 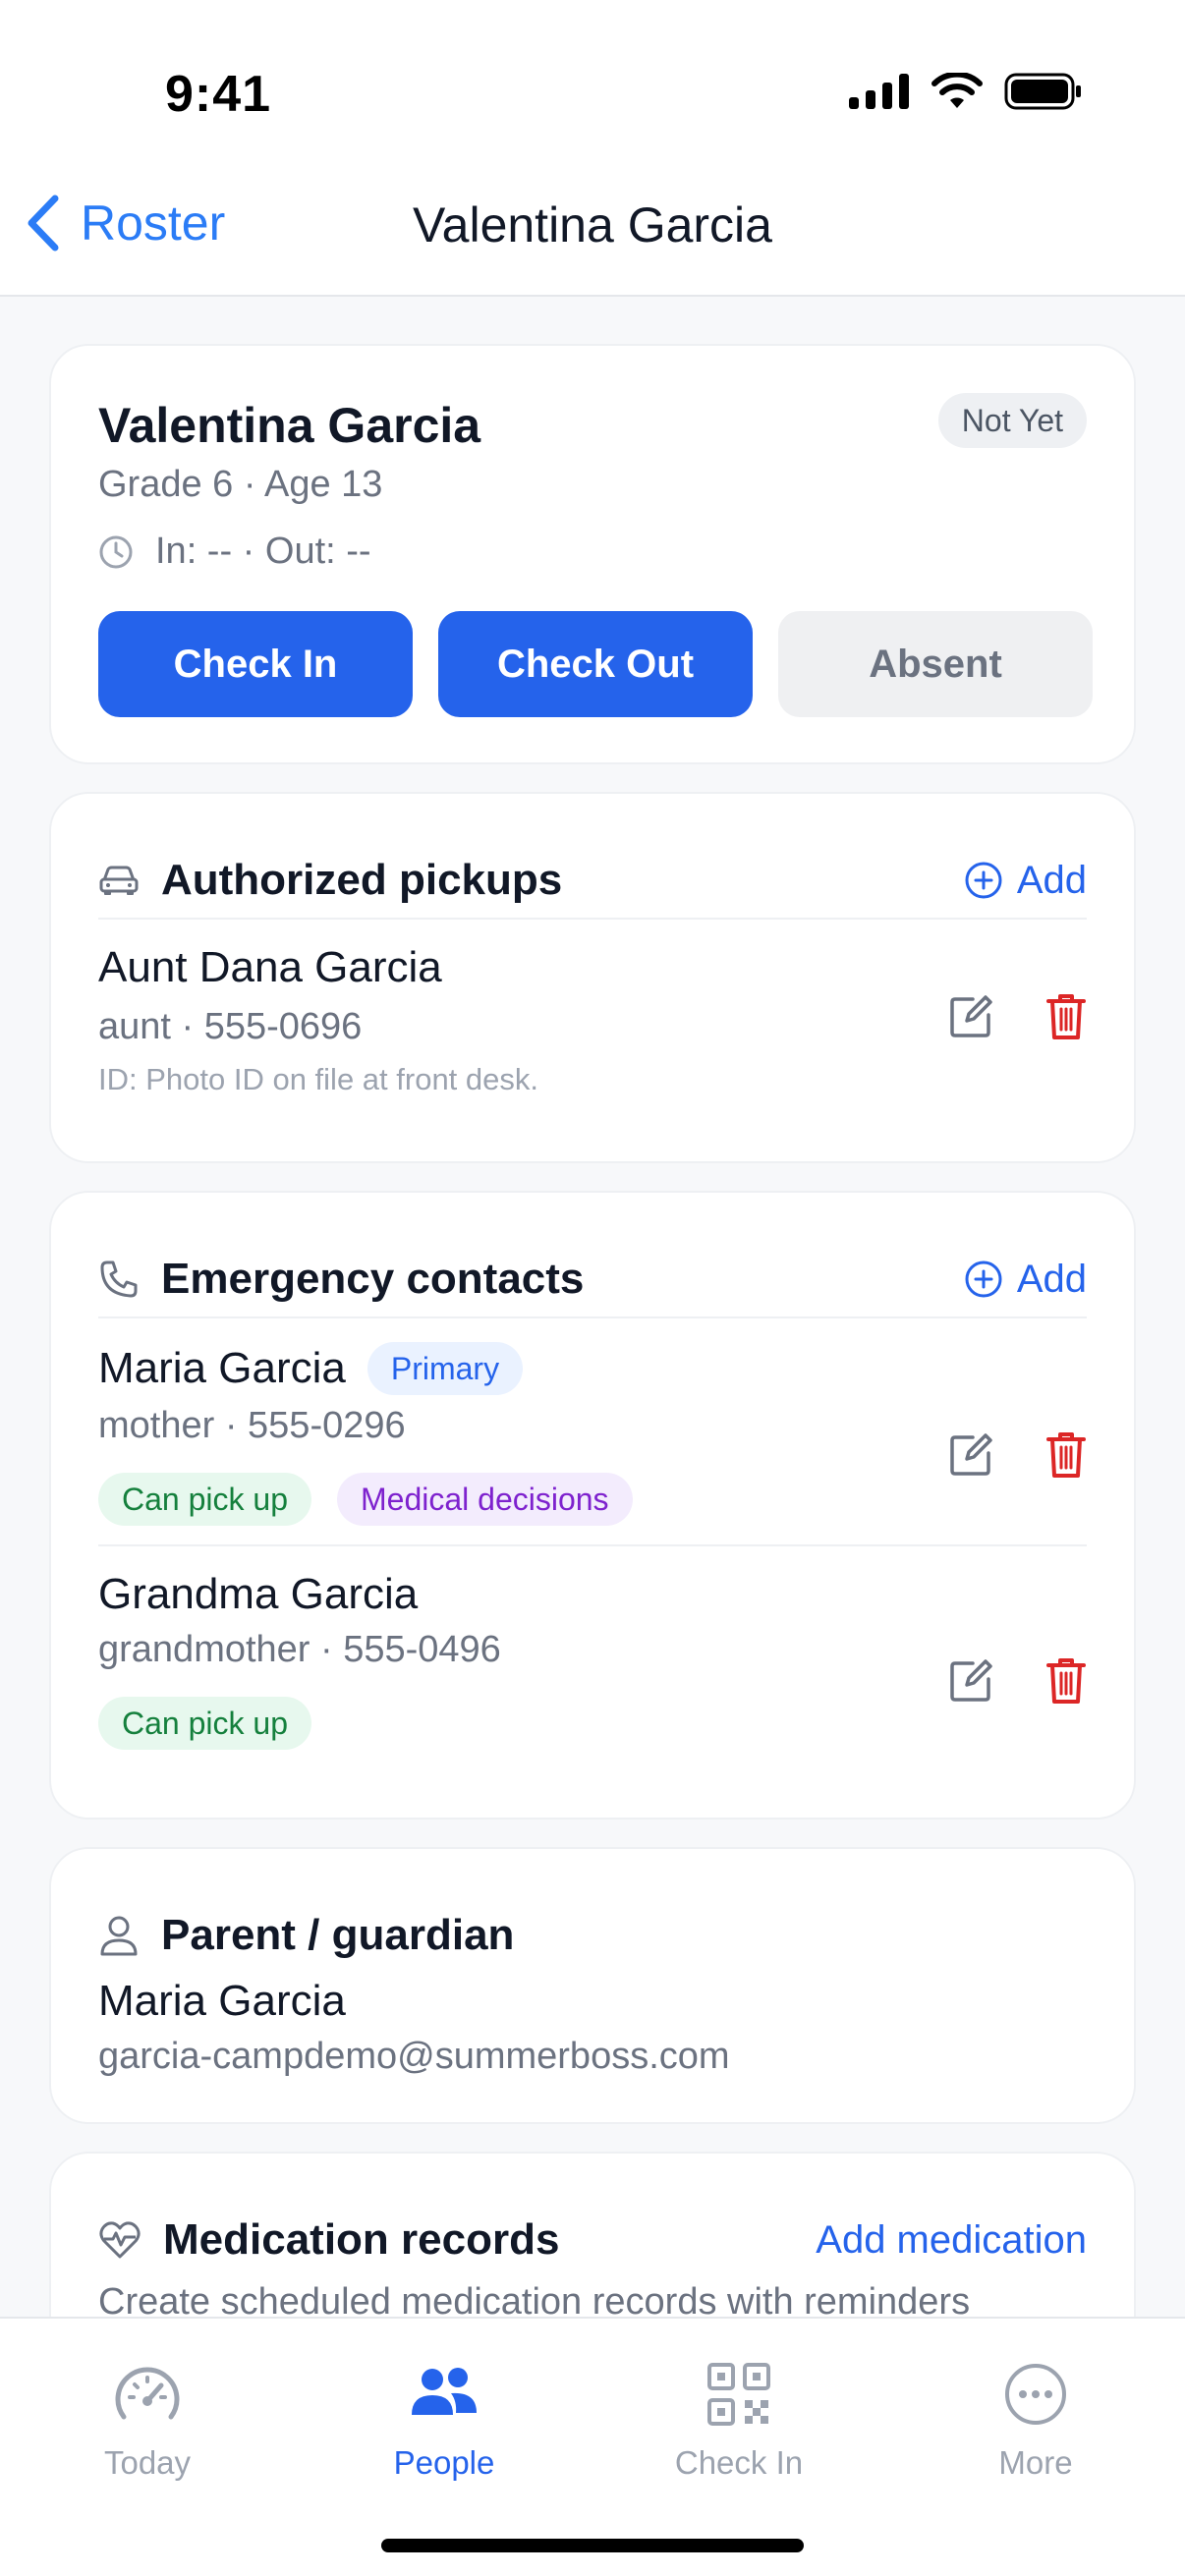 I want to click on cellular-signal-icon, so click(x=879, y=91).